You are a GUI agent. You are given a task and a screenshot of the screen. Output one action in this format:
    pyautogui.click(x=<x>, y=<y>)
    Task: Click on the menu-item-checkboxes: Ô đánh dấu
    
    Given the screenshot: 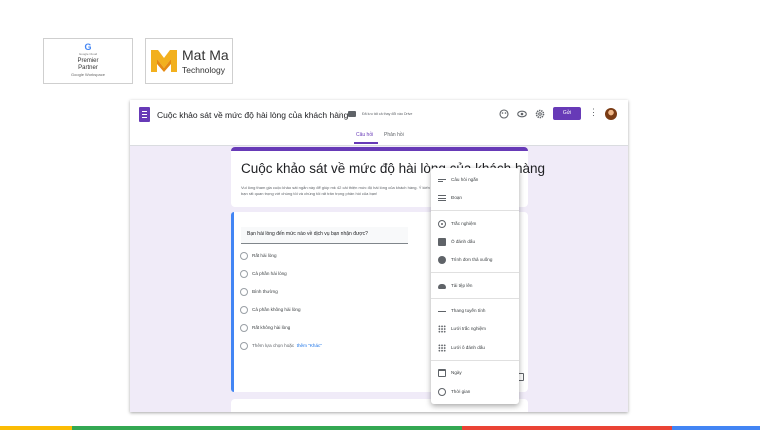 What is the action you would take?
    pyautogui.click(x=475, y=242)
    